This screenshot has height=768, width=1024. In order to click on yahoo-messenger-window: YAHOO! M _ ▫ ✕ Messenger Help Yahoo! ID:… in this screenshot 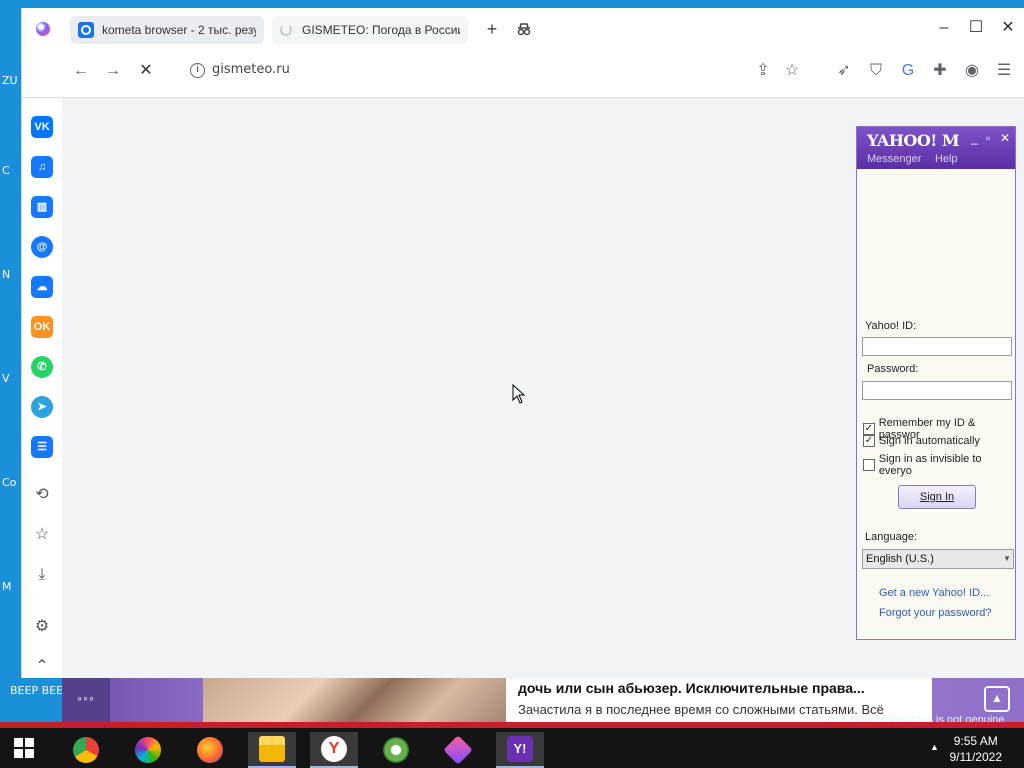, I will do `click(936, 383)`.